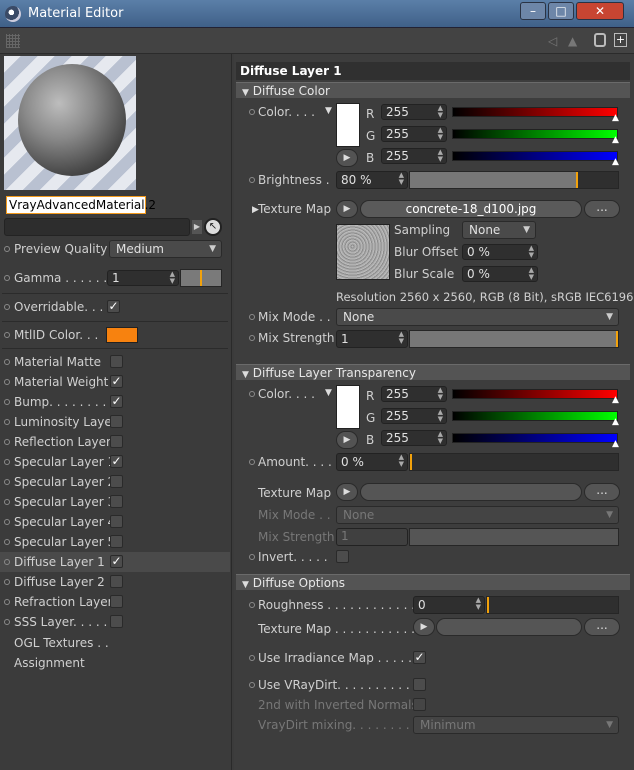 The height and width of the screenshot is (770, 634). I want to click on mix-strength-dot, so click(252, 338).